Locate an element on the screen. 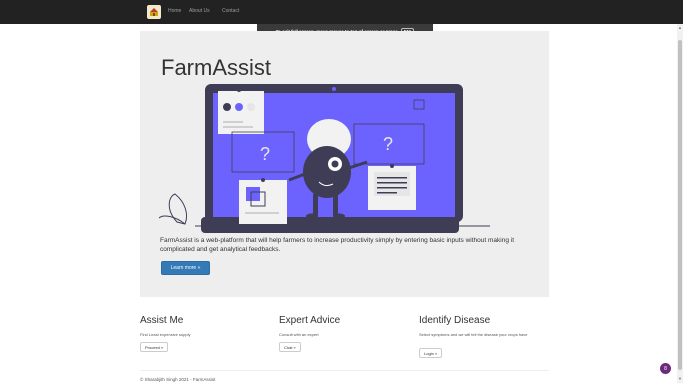  floating-extension-badge: 8 is located at coordinates (665, 368).